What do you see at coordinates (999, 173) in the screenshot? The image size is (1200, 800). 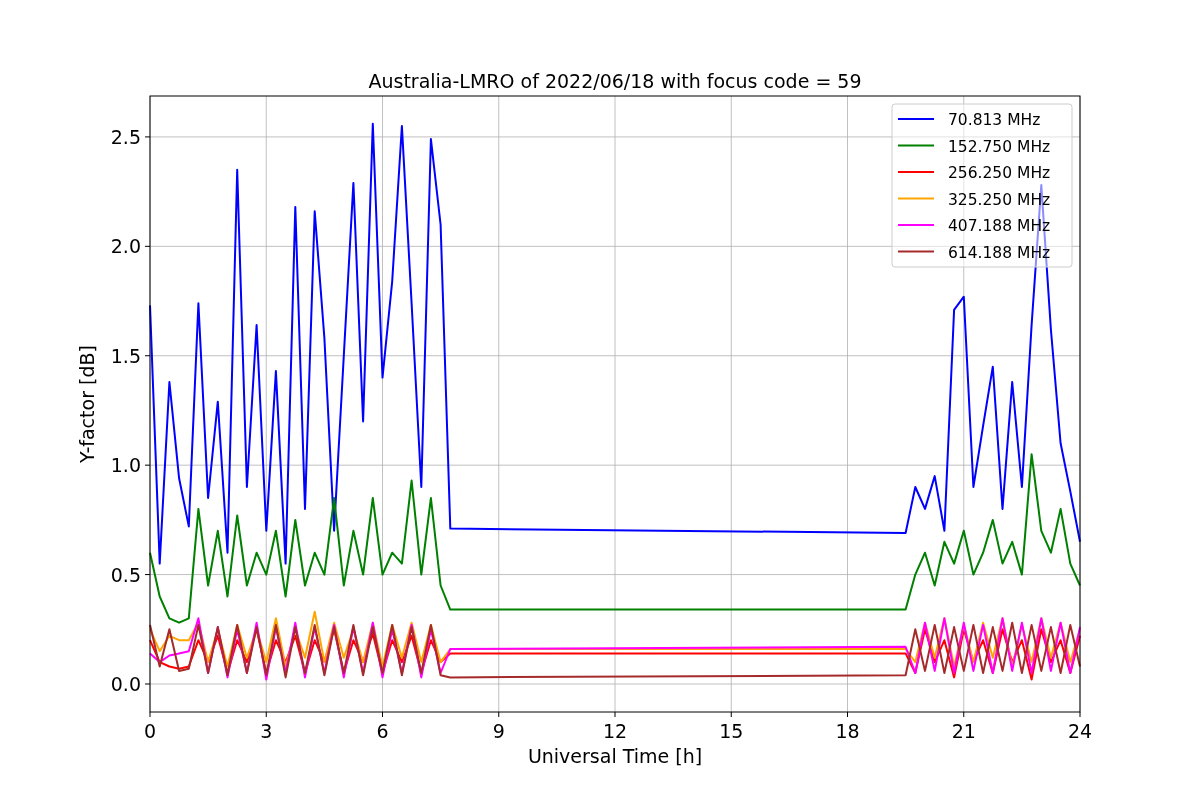 I see `legend-label: 256.250 MHz` at bounding box center [999, 173].